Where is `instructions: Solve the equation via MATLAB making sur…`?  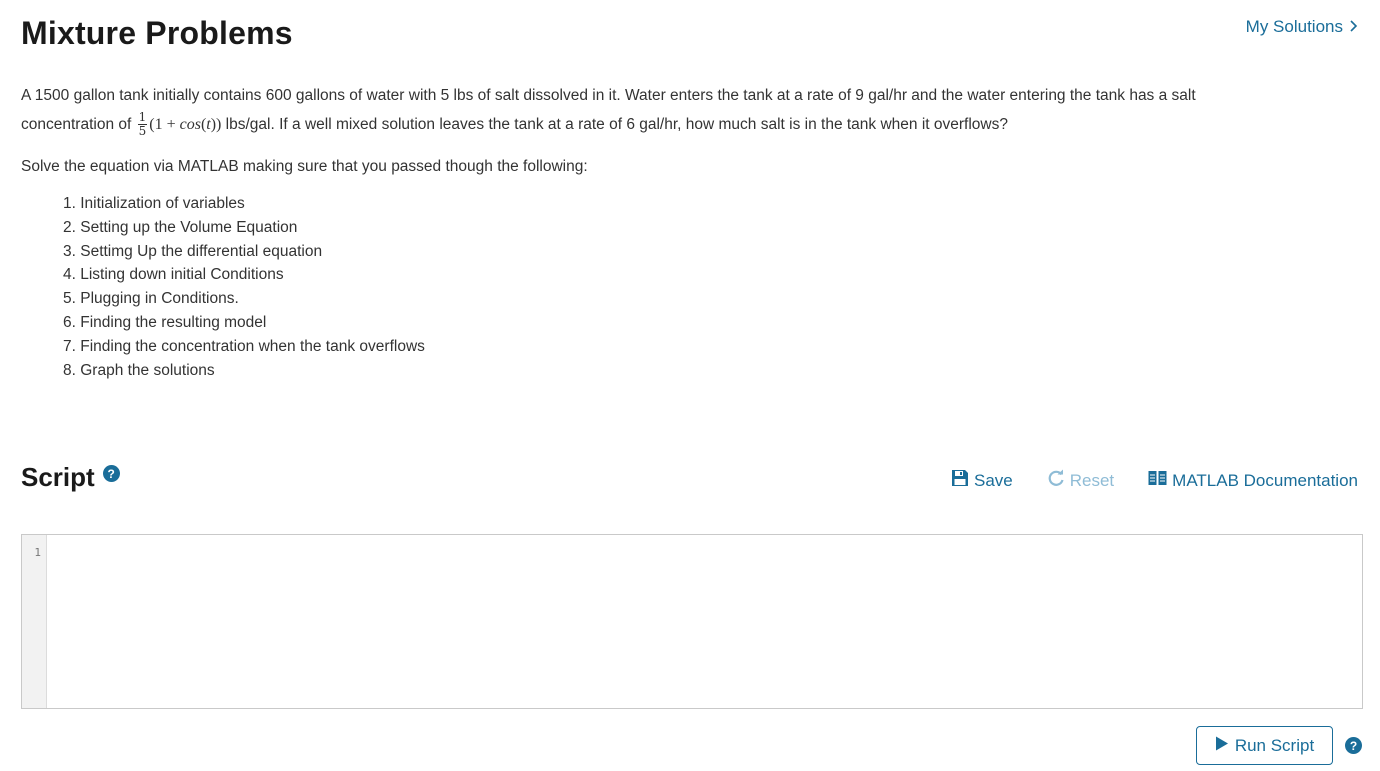
instructions: Solve the equation via MATLAB making sur… is located at coordinates (304, 166).